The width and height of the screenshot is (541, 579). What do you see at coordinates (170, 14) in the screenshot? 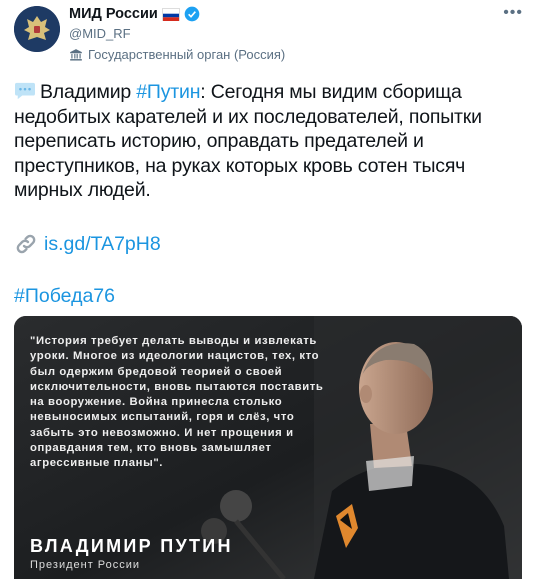
I see `russian-flag-icon` at bounding box center [170, 14].